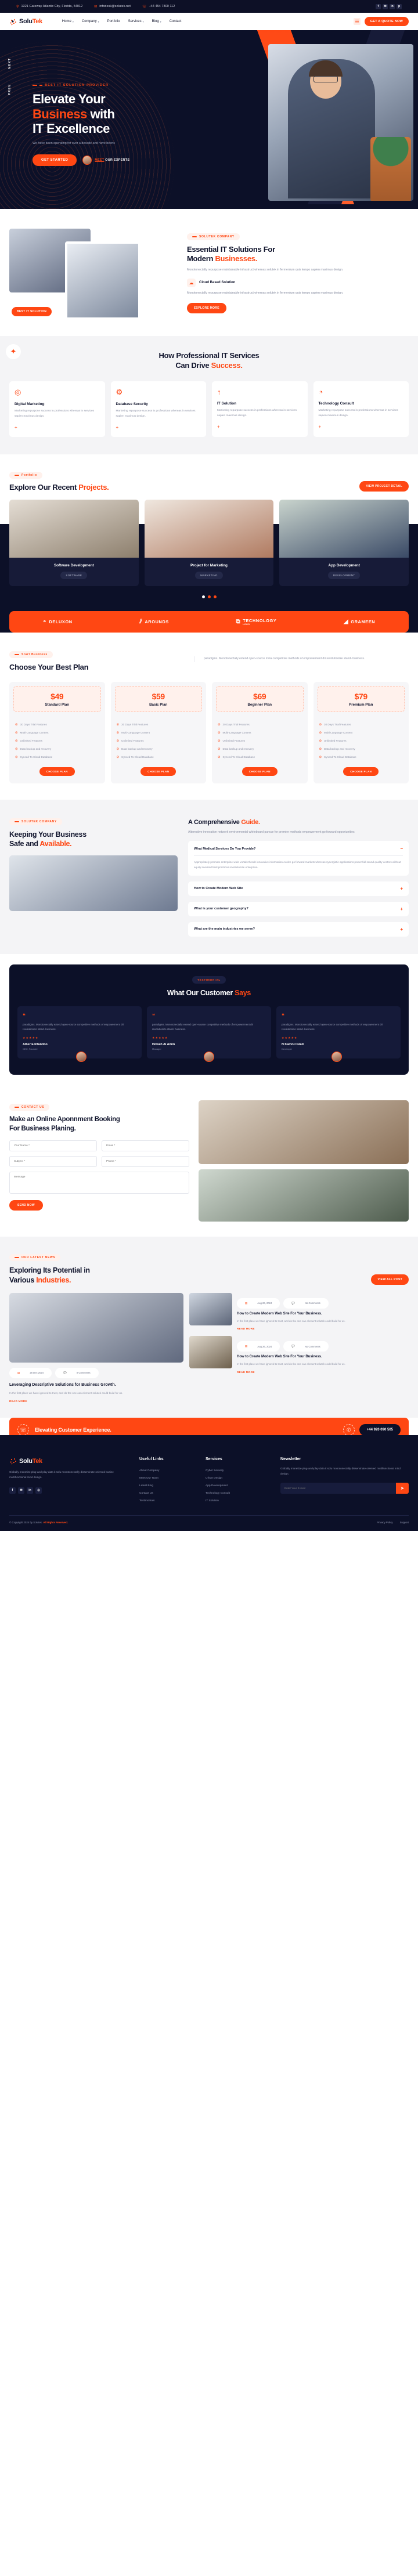  I want to click on avatar, so click(209, 1057).